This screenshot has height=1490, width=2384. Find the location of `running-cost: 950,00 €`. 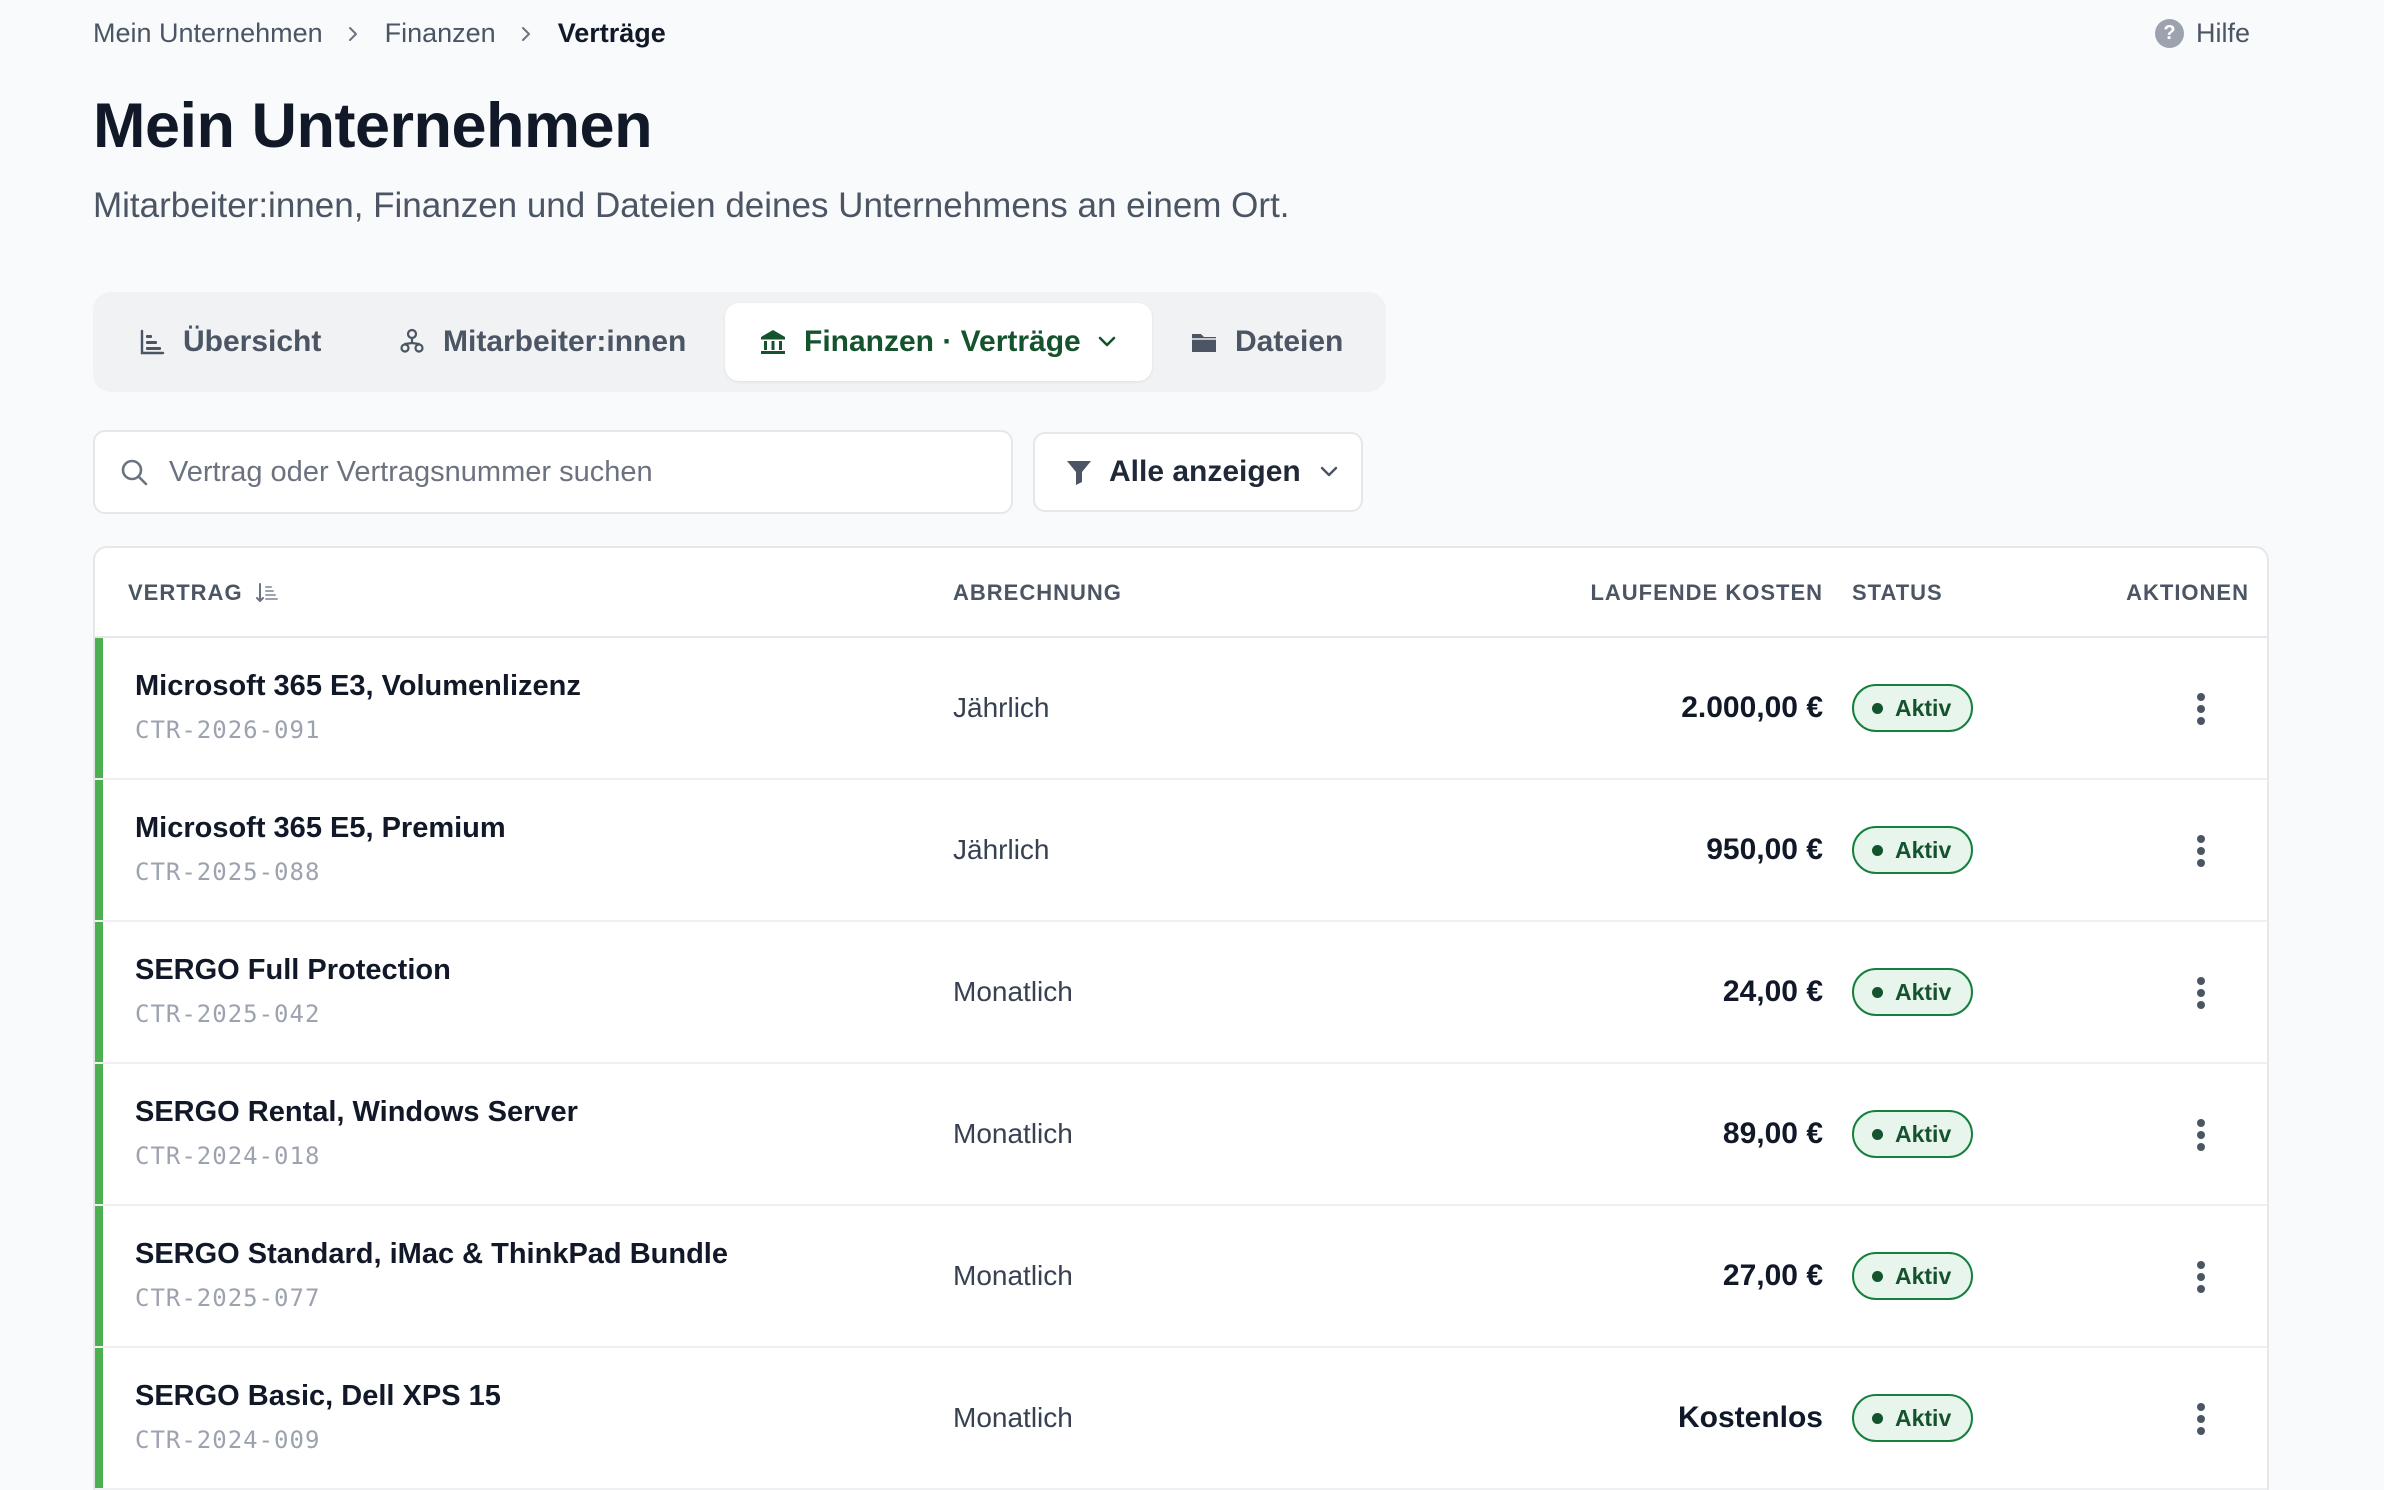

running-cost: 950,00 € is located at coordinates (1764, 849).